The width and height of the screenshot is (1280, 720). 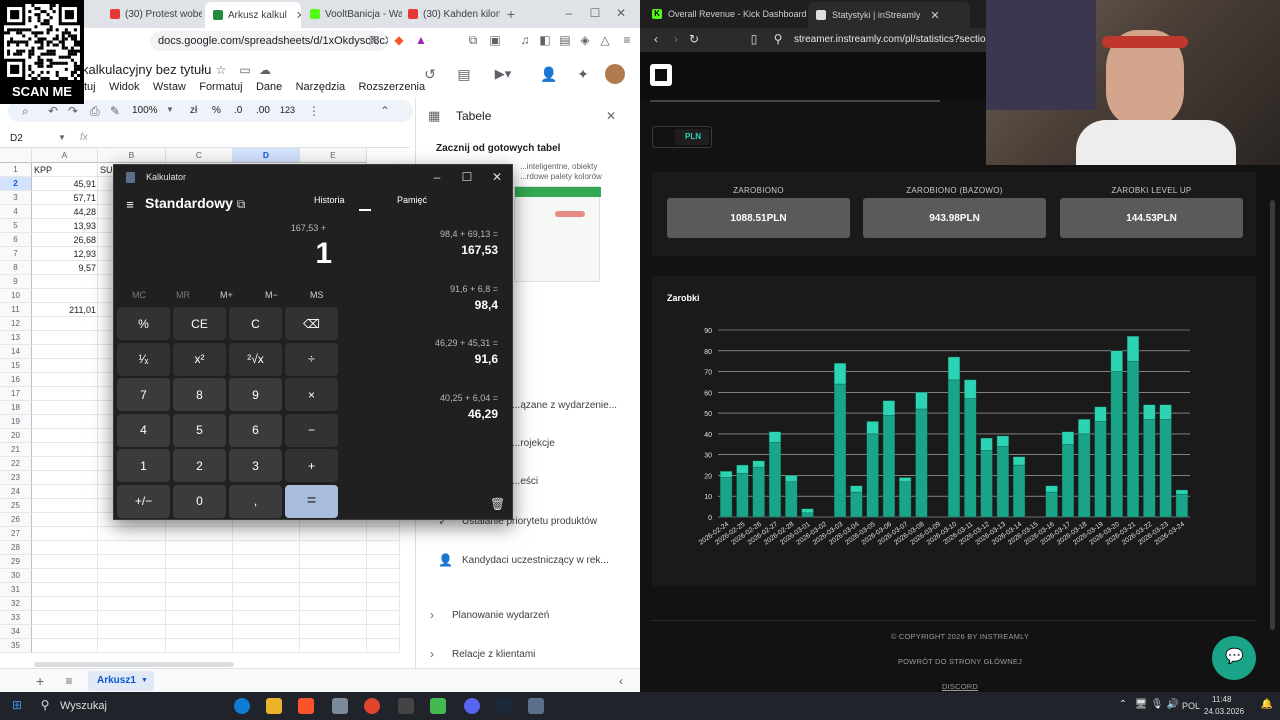 I want to click on format-currency: zł, so click(x=193, y=110).